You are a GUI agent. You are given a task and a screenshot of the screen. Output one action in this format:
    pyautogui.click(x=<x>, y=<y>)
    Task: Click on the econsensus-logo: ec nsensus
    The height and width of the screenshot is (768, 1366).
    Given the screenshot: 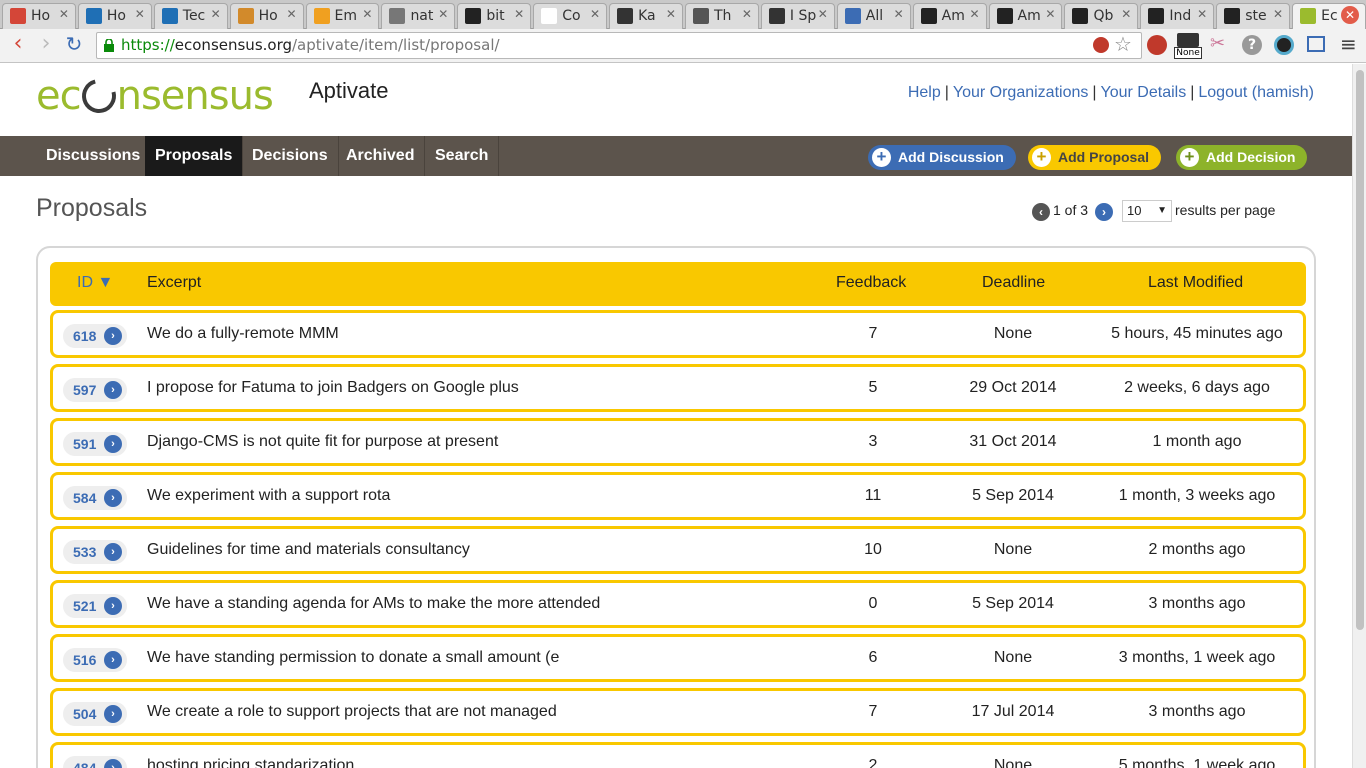 What is the action you would take?
    pyautogui.click(x=155, y=96)
    